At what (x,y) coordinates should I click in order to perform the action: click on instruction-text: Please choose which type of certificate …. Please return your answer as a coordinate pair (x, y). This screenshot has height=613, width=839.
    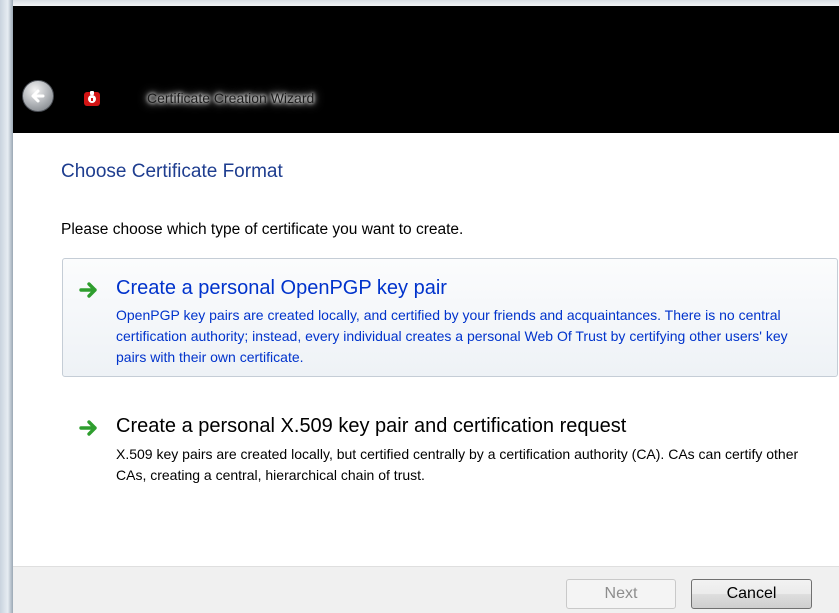
    Looking at the image, I should click on (262, 229).